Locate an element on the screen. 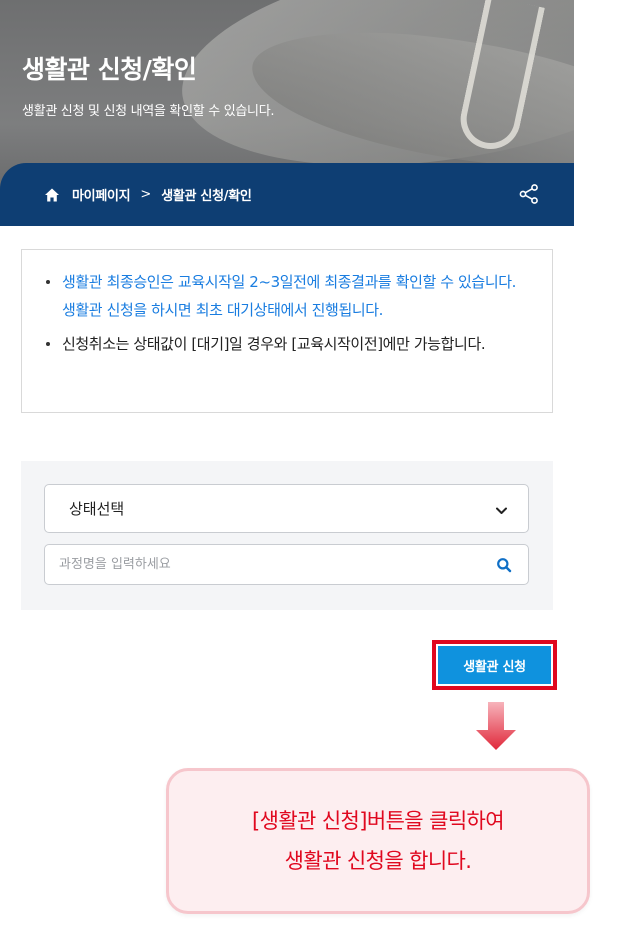 The image size is (626, 952). dormitory-apply-button: 생활관 신청 is located at coordinates (494, 665).